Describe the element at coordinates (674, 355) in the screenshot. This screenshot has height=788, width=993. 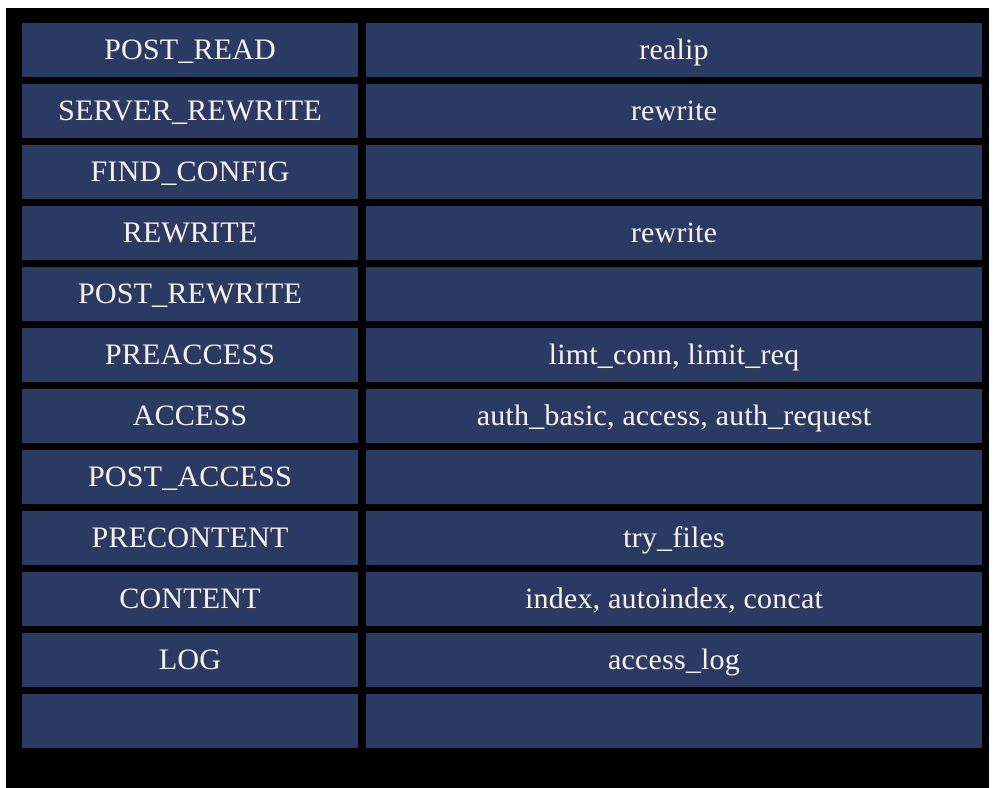
I see `module-list-cell: limt_conn, limit_req` at that location.